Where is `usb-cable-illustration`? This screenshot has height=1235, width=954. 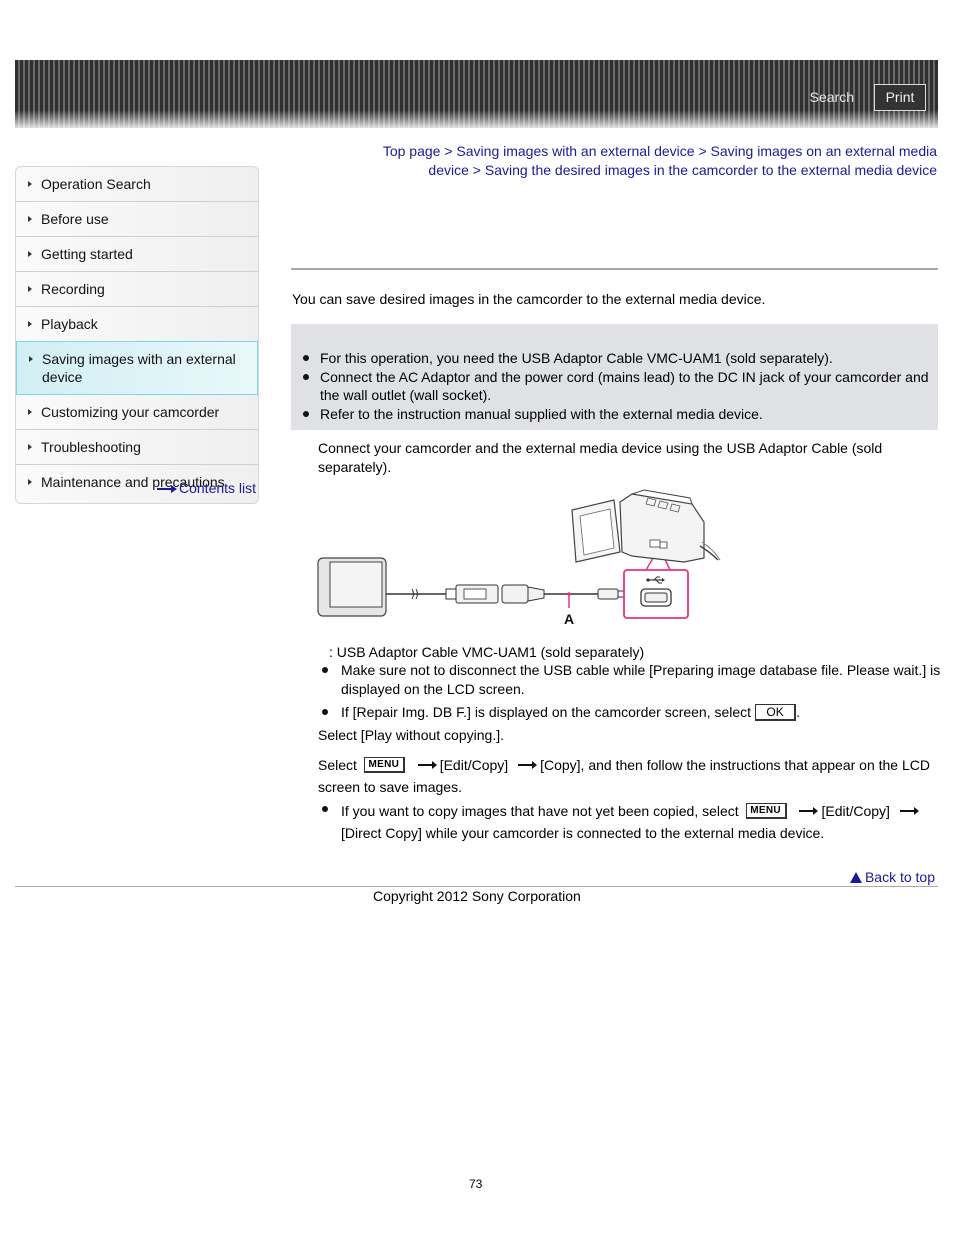
usb-cable-illustration is located at coordinates (505, 594).